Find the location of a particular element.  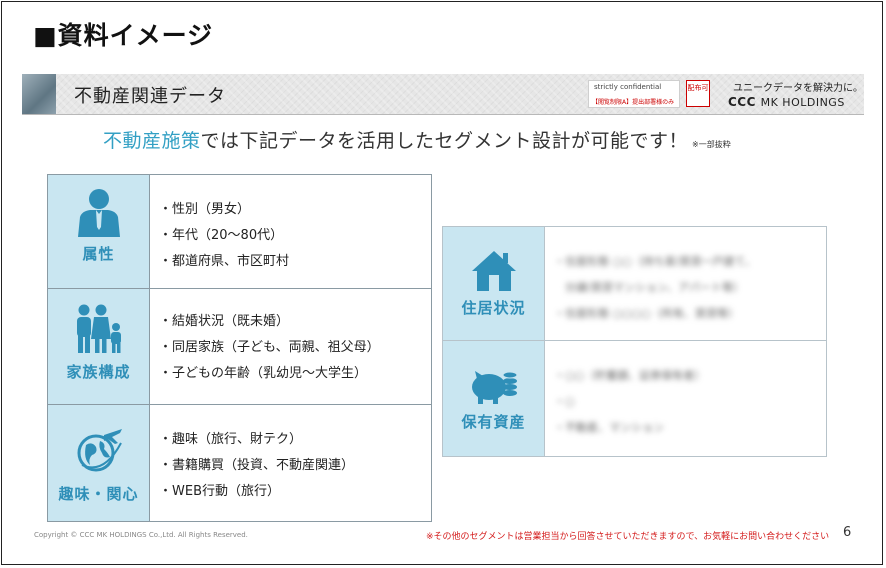

banner-title: 不動産関連データ is located at coordinates (150, 96).